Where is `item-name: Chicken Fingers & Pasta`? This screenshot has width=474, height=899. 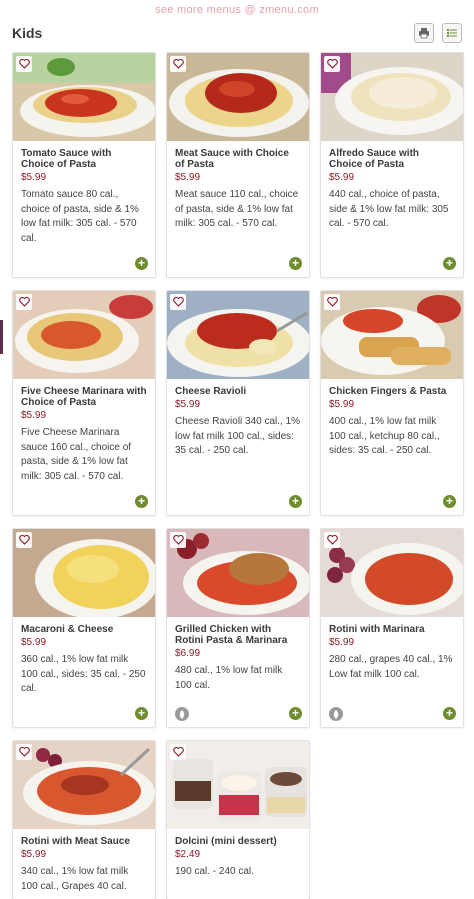
item-name: Chicken Fingers & Pasta is located at coordinates (392, 391).